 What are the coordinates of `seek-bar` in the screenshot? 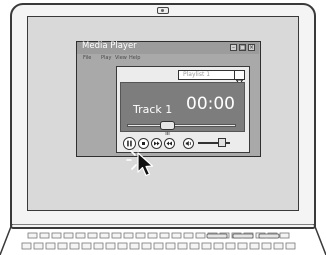 It's located at (181, 125).